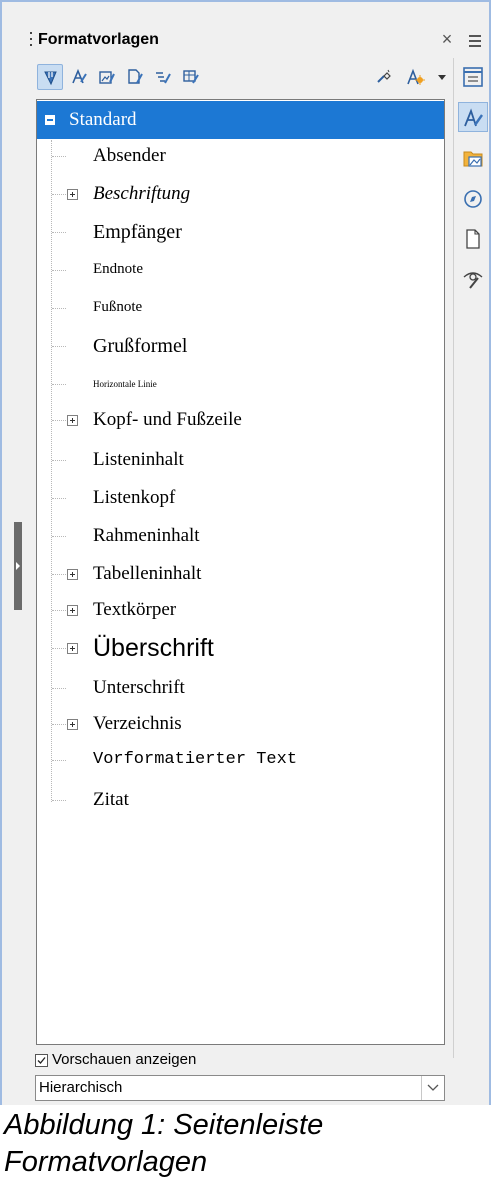 The image size is (491, 1185). I want to click on style-tree-item-label: Textkörper, so click(135, 609).